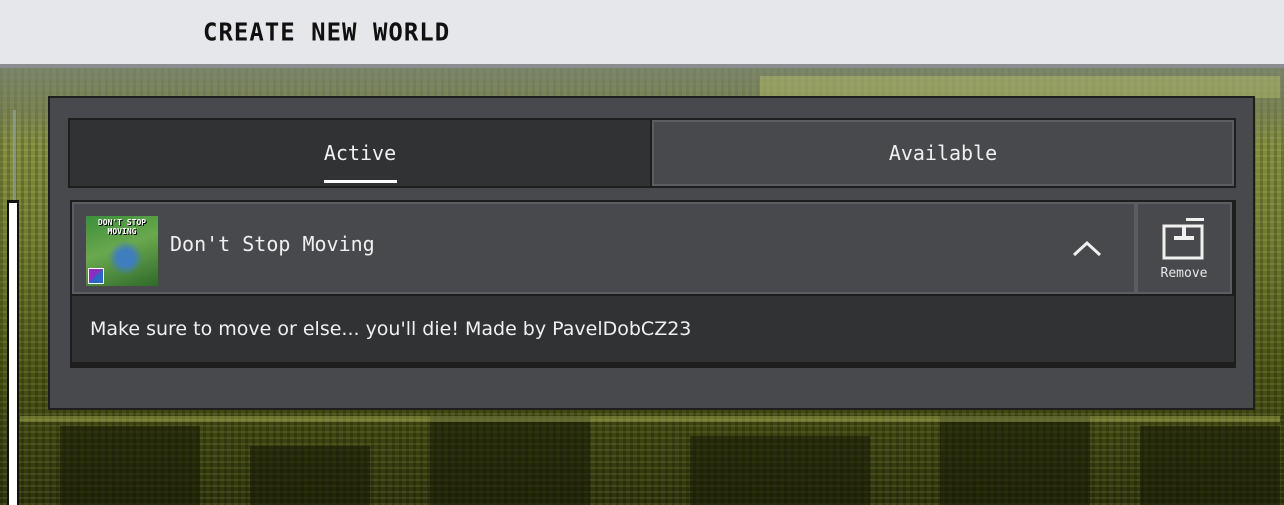 The image size is (1284, 505). What do you see at coordinates (122, 251) in the screenshot?
I see `pack-thumbnail: DON'T STOP MOVING` at bounding box center [122, 251].